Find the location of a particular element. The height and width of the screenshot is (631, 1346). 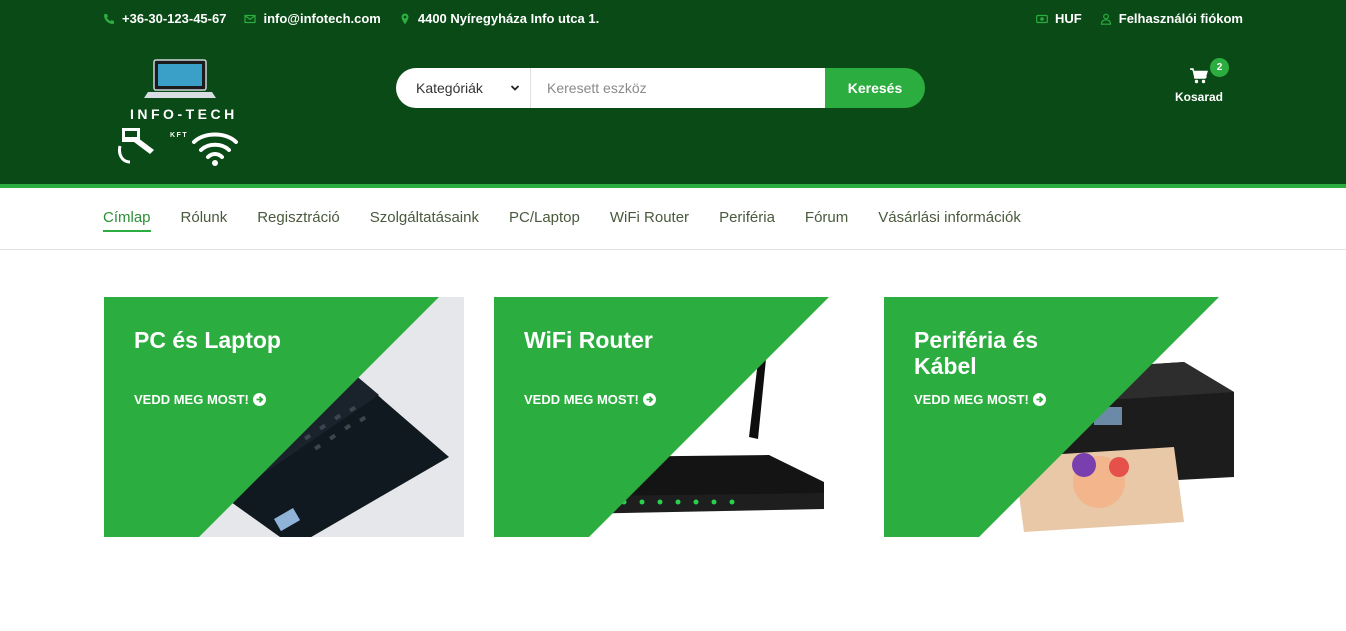

banner-title: Periféria és Kábel is located at coordinates (976, 353).